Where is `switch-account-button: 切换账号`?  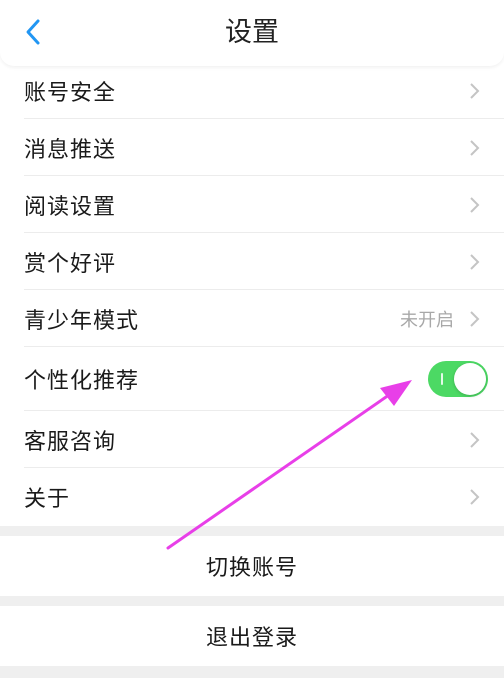
switch-account-button: 切换账号 is located at coordinates (252, 566).